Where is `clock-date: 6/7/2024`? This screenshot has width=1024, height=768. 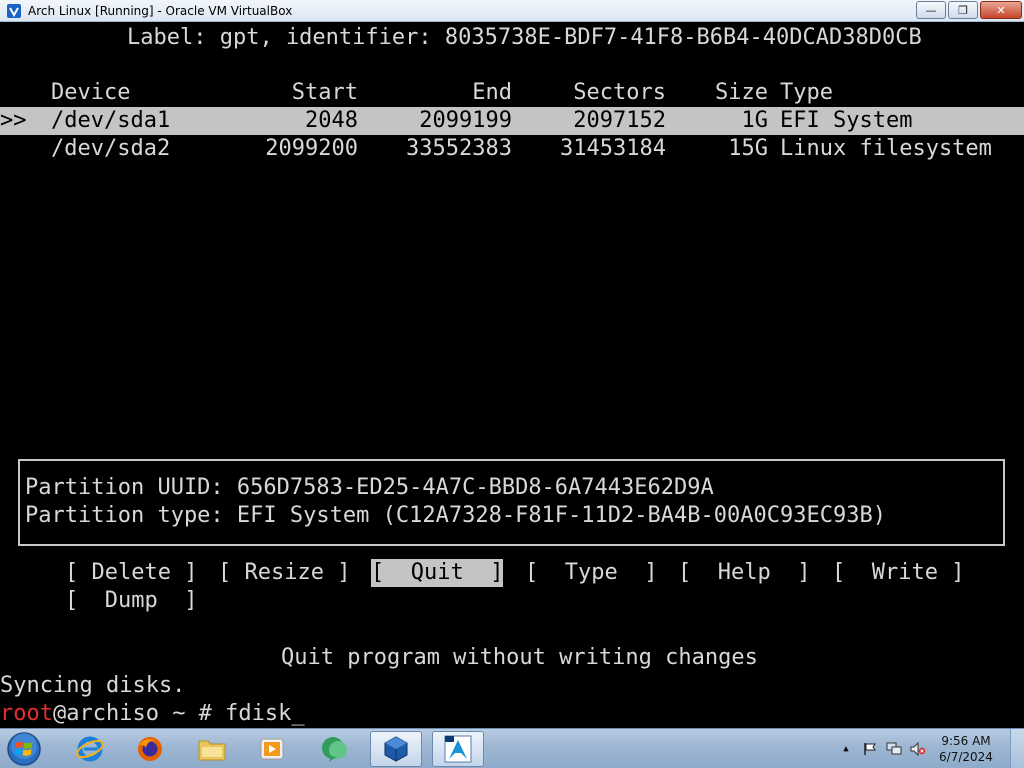
clock-date: 6/7/2024 is located at coordinates (966, 757).